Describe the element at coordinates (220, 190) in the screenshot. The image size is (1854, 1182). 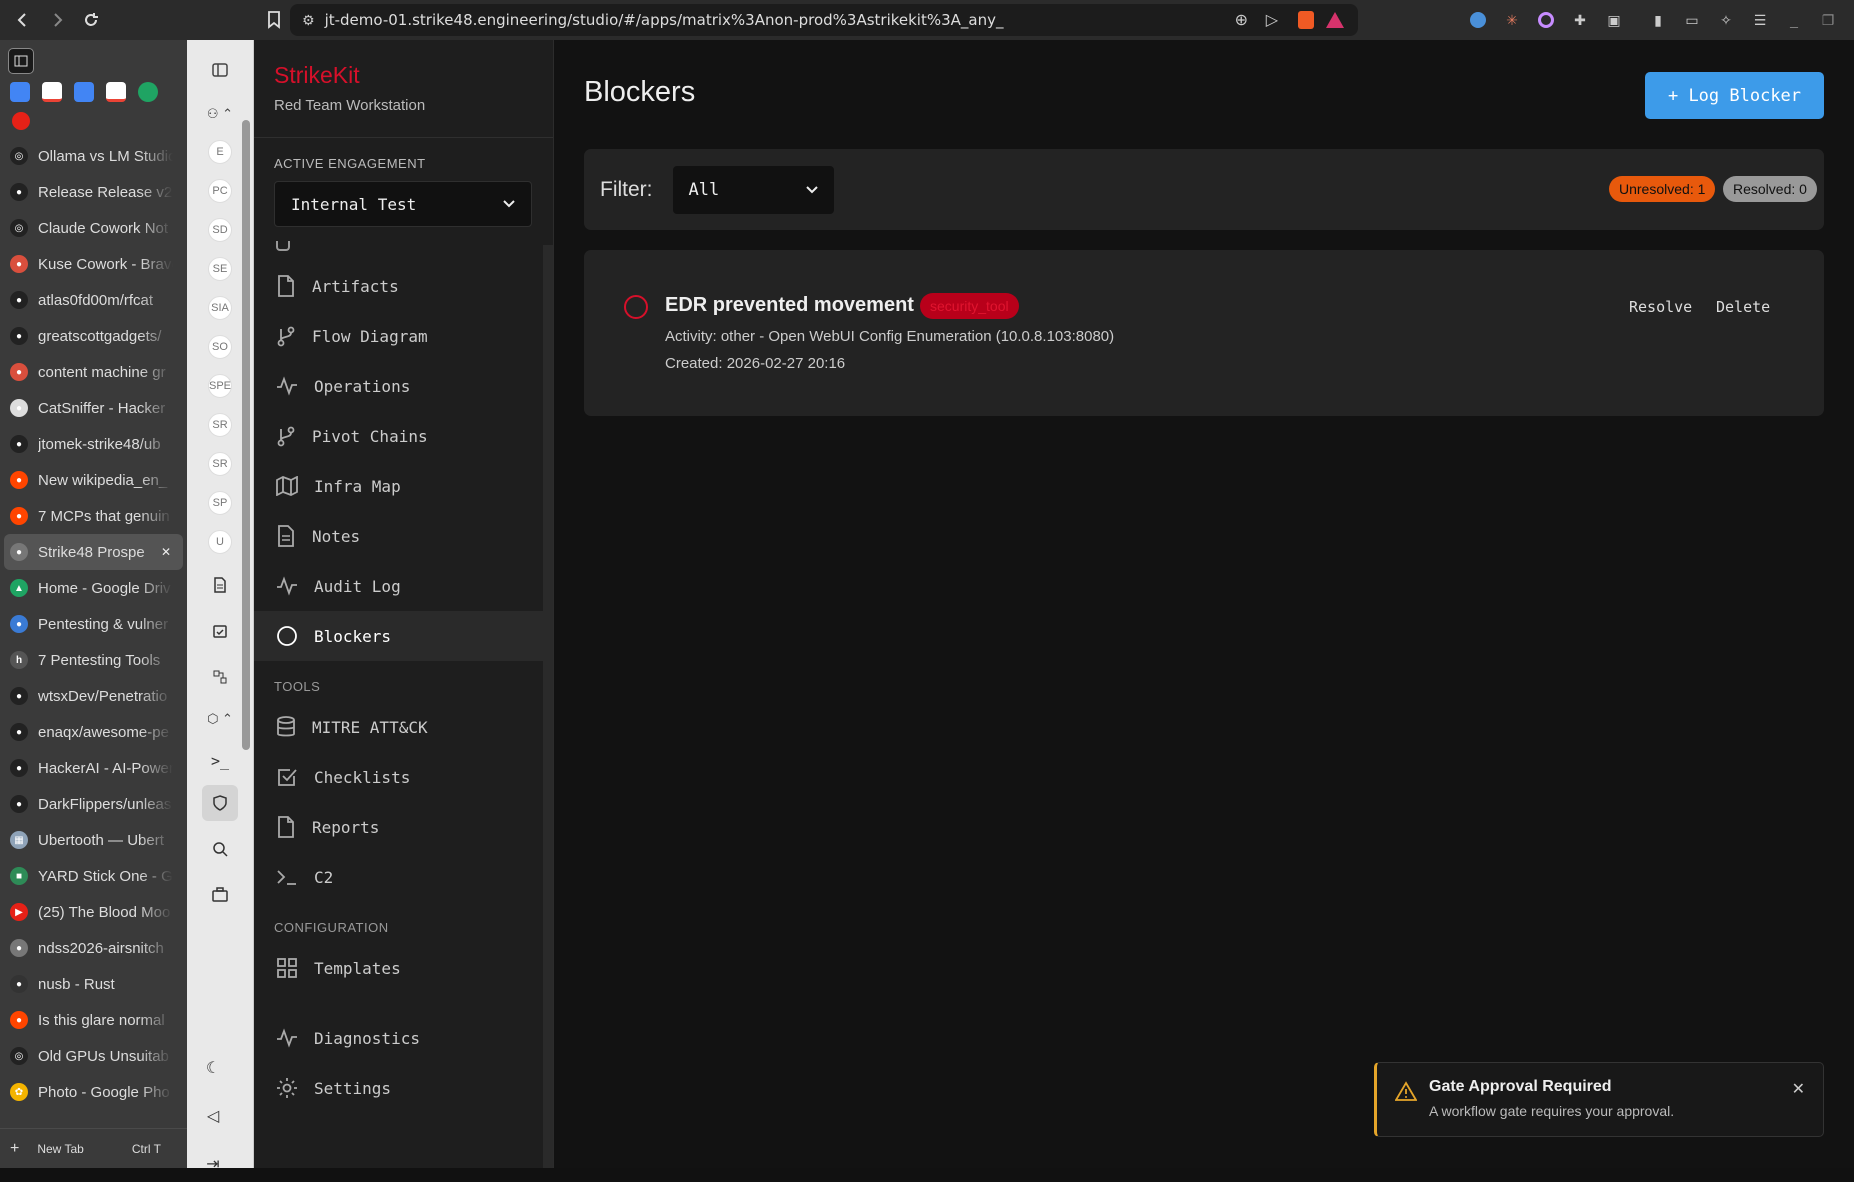
I see `engagement-avatar: PC` at that location.